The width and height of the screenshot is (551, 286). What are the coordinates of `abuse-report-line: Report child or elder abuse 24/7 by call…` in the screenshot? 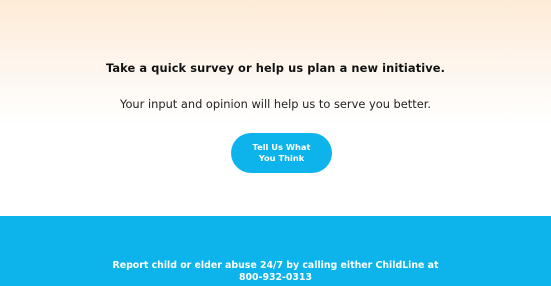 It's located at (275, 265).